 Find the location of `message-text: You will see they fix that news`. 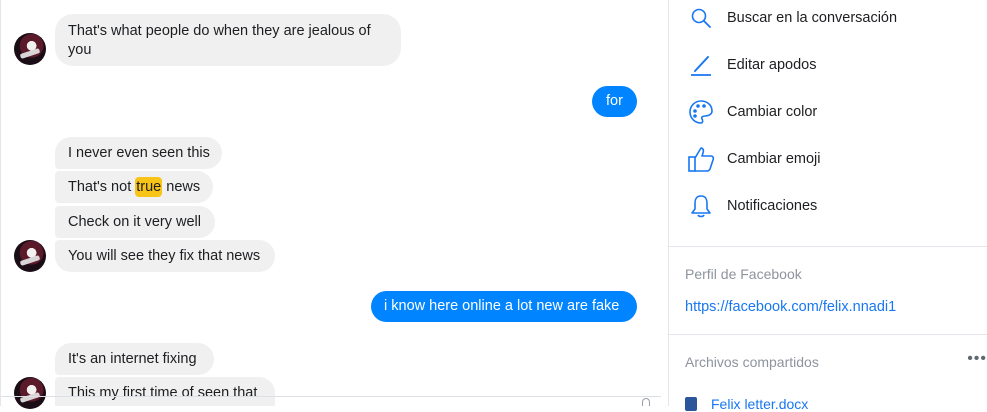

message-text: You will see they fix that news is located at coordinates (164, 256).